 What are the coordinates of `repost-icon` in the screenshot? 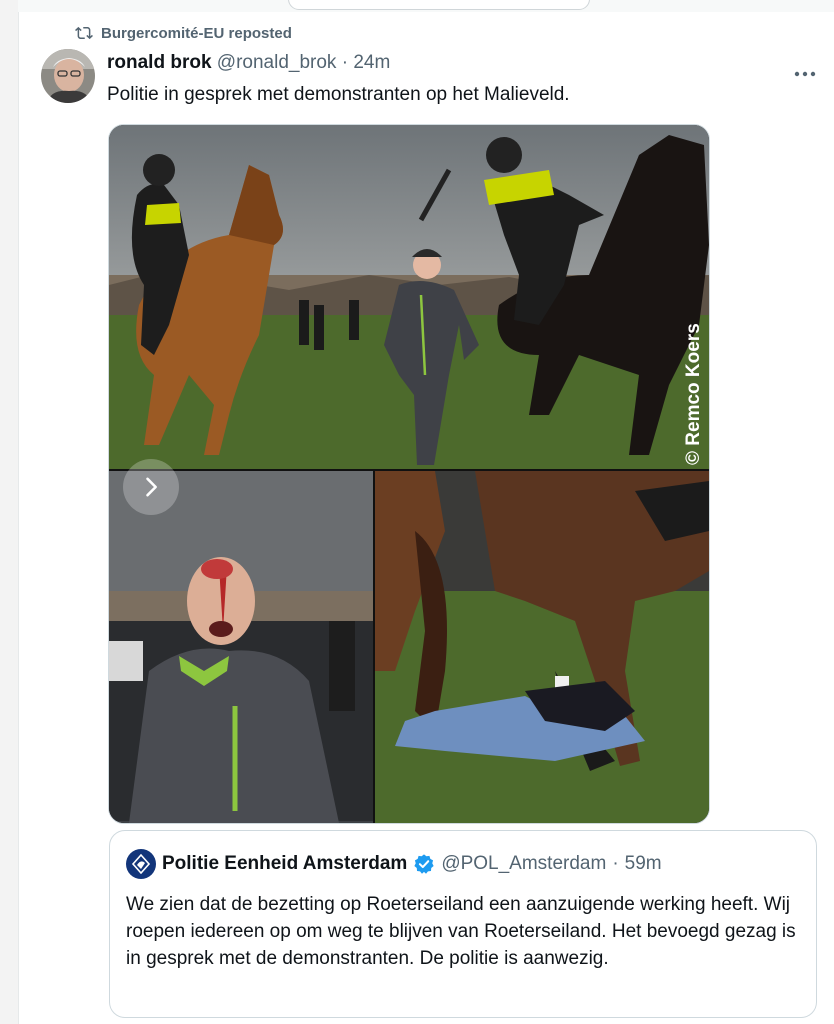 It's located at (84, 33).